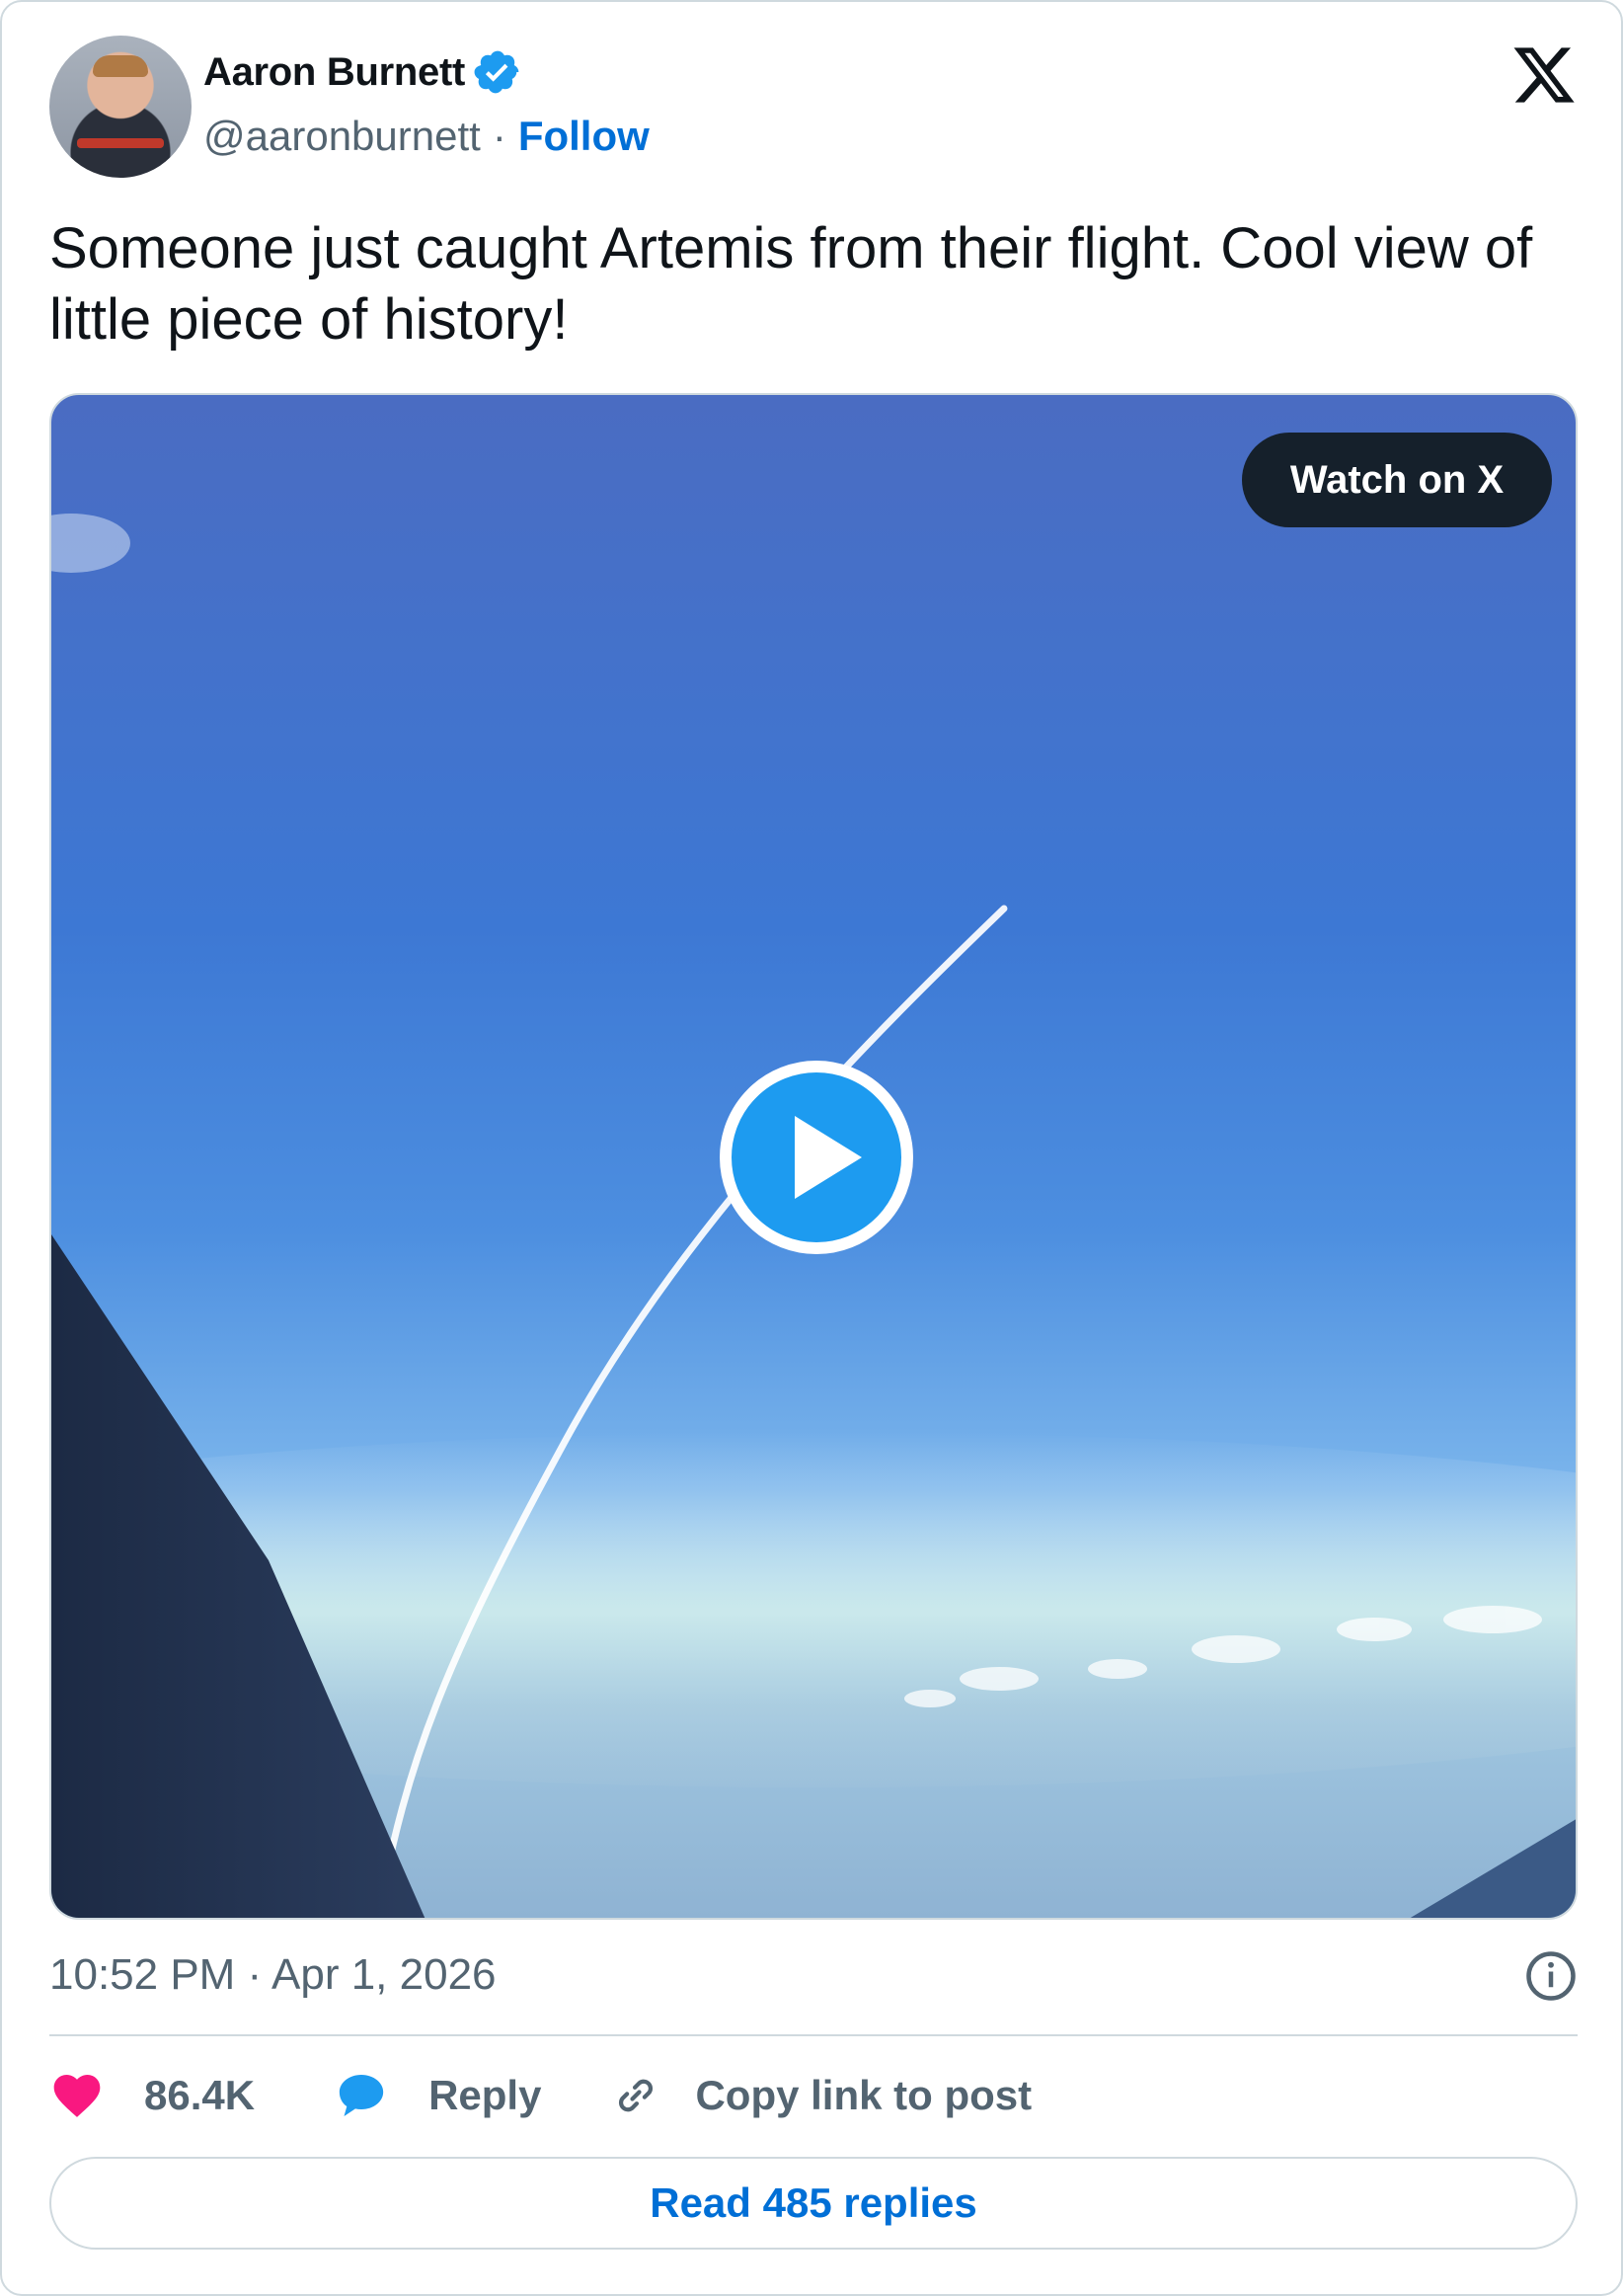 The image size is (1623, 2296). I want to click on follow-button: Follow, so click(584, 137).